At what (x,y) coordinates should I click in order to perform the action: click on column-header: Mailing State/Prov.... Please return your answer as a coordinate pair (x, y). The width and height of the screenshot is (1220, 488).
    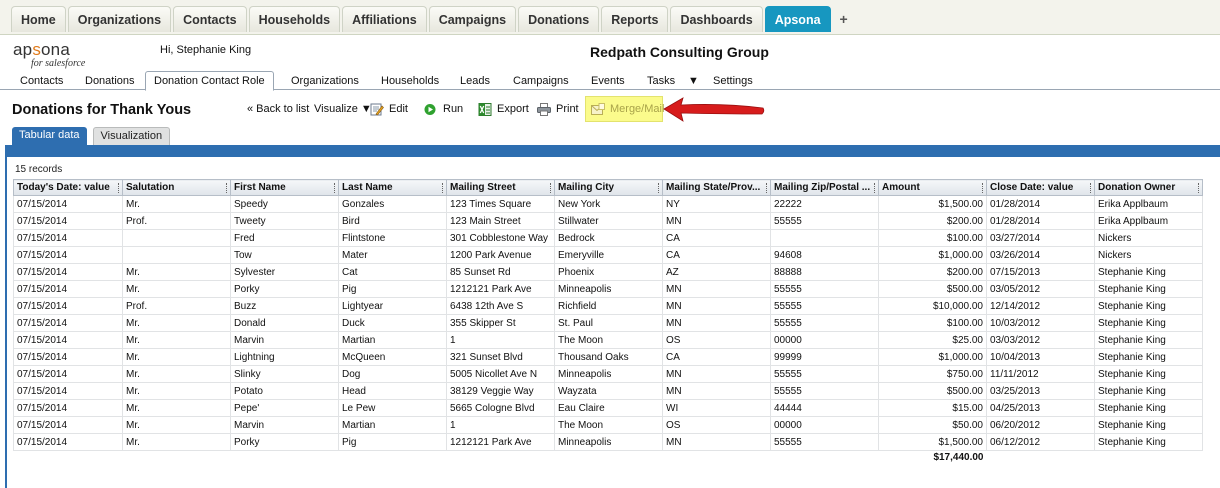
    Looking at the image, I should click on (716, 187).